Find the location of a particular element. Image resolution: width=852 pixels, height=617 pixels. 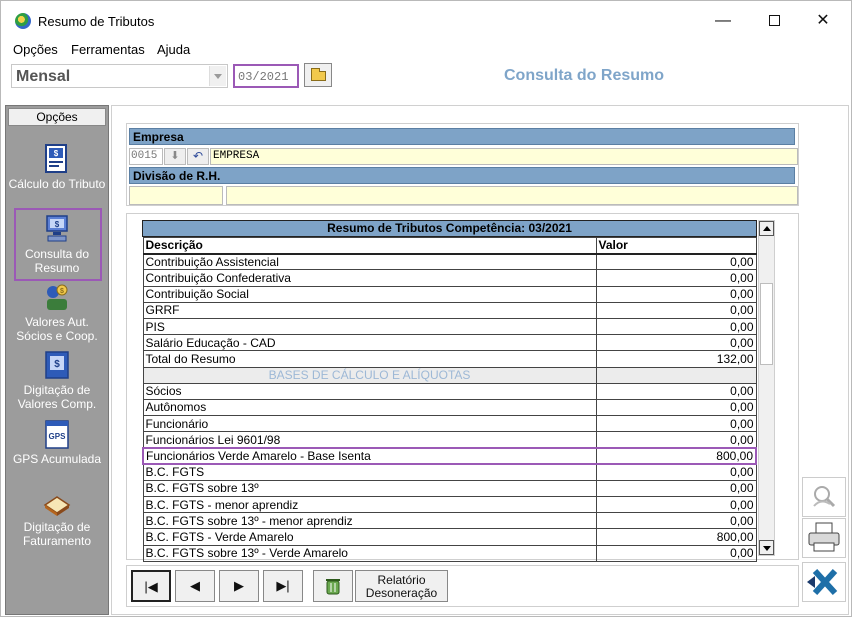

sidebar-item-label: Valores Aut. Sócios e Coop. is located at coordinates (57, 329).